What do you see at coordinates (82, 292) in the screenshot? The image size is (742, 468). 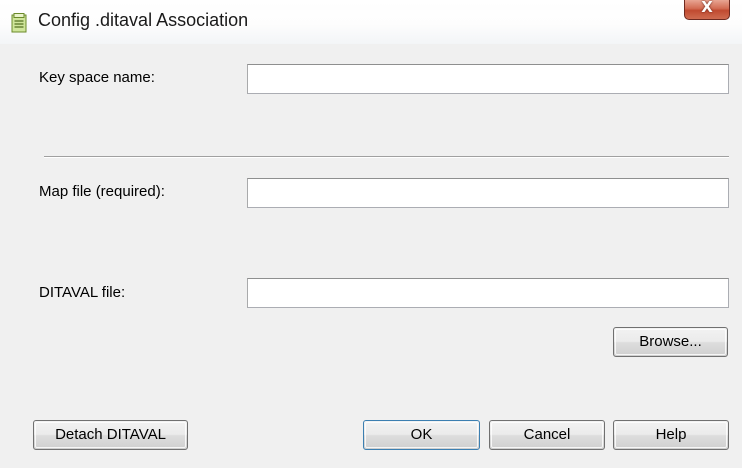 I see `ditaval-file-label: DITAVAL file:` at bounding box center [82, 292].